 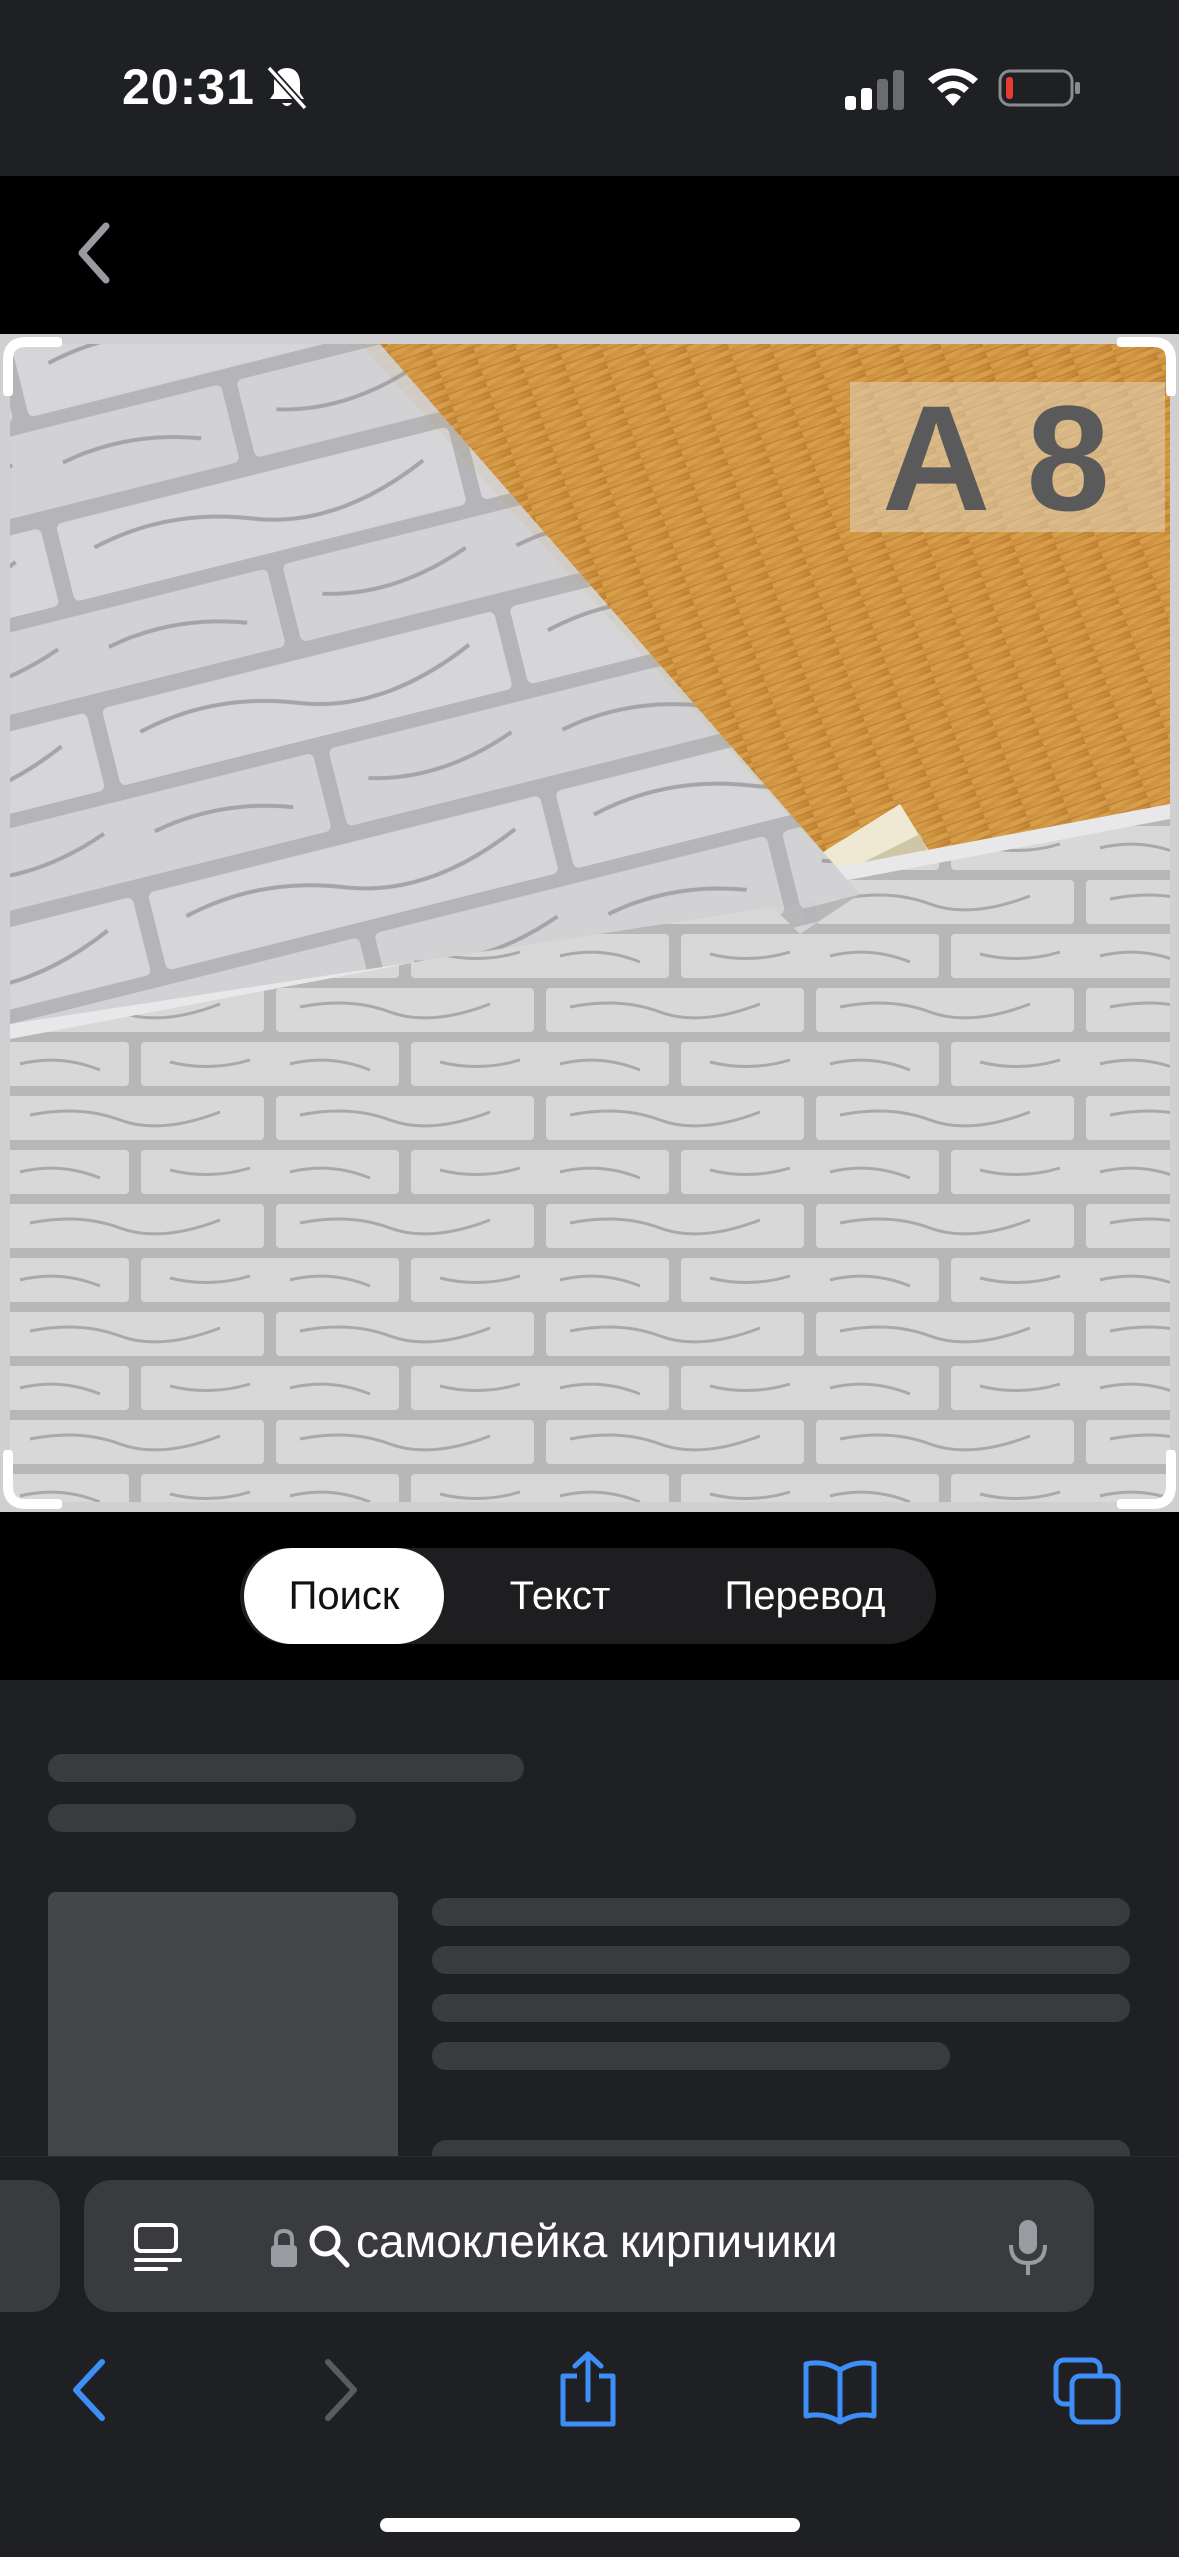 I want to click on status-bar: 20:31, so click(x=589, y=88).